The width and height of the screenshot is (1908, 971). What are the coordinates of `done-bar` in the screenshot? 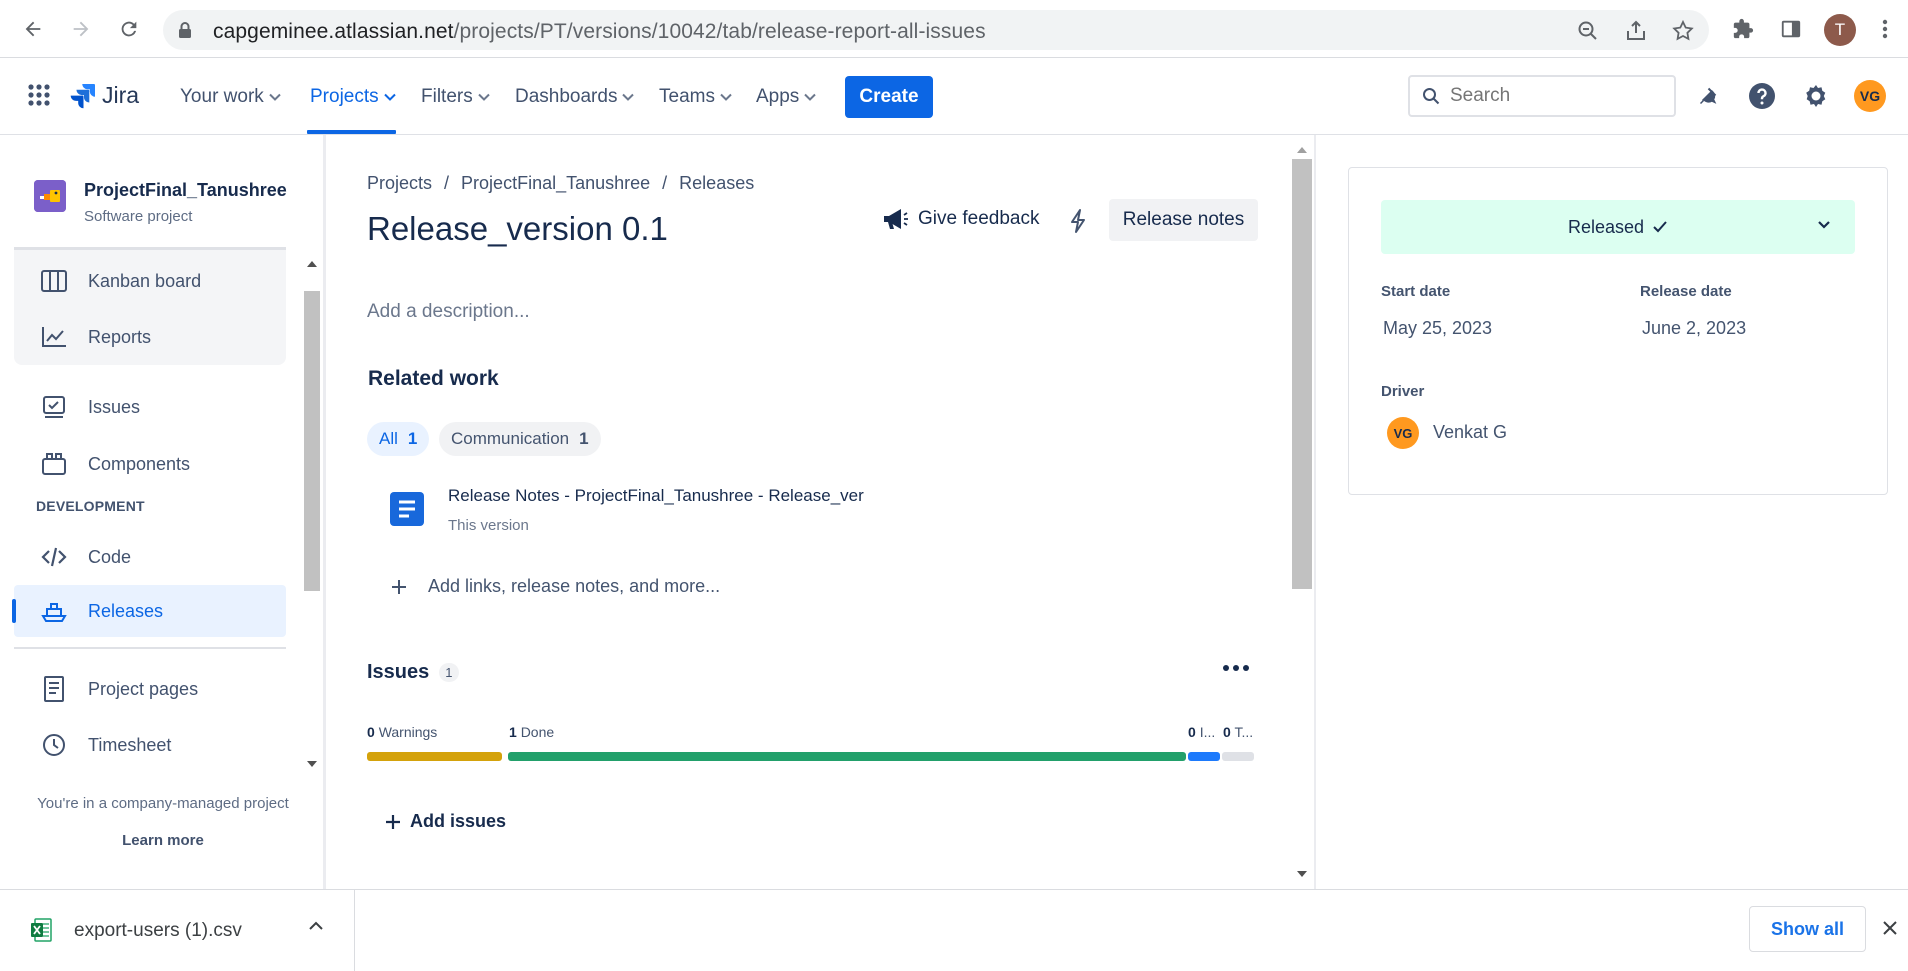 It's located at (847, 756).